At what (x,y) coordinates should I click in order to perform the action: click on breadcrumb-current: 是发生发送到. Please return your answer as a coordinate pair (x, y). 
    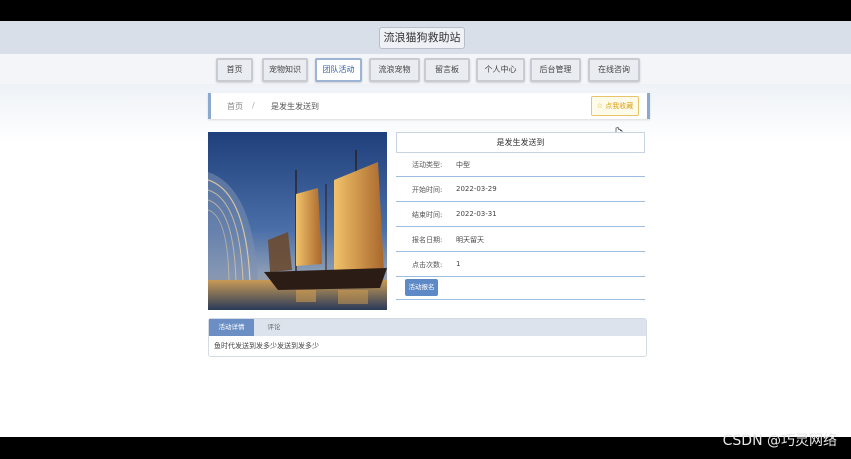
    Looking at the image, I should click on (295, 106).